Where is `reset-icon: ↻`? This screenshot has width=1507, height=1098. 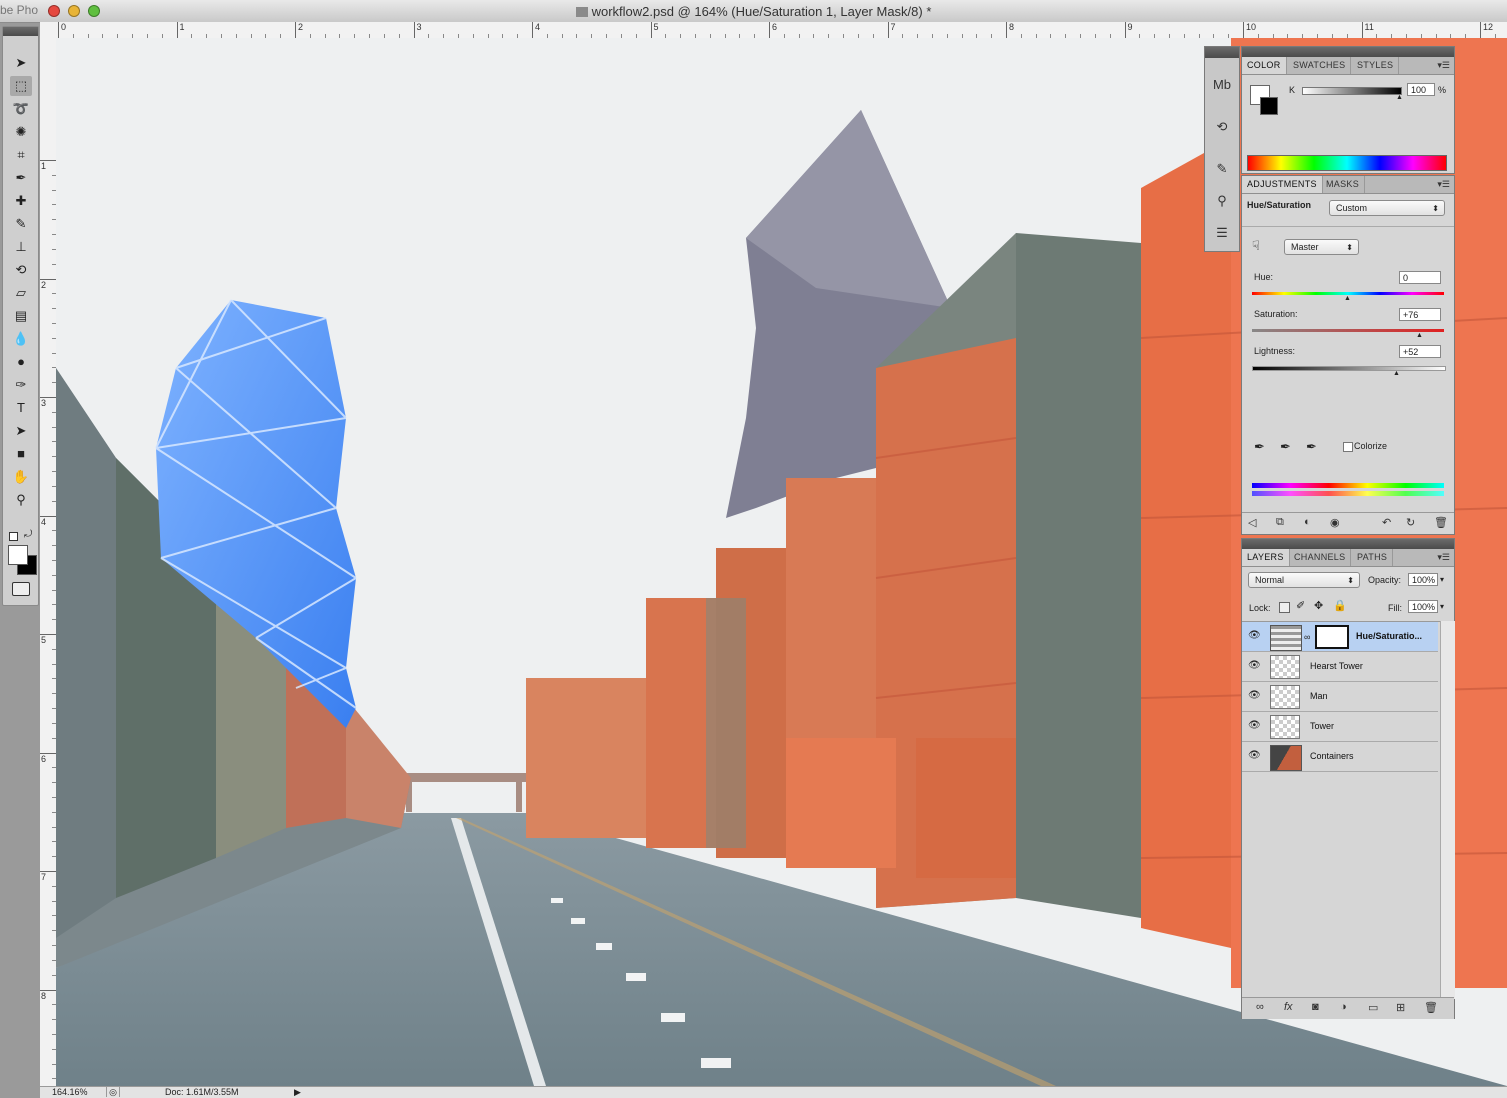 reset-icon: ↻ is located at coordinates (1410, 522).